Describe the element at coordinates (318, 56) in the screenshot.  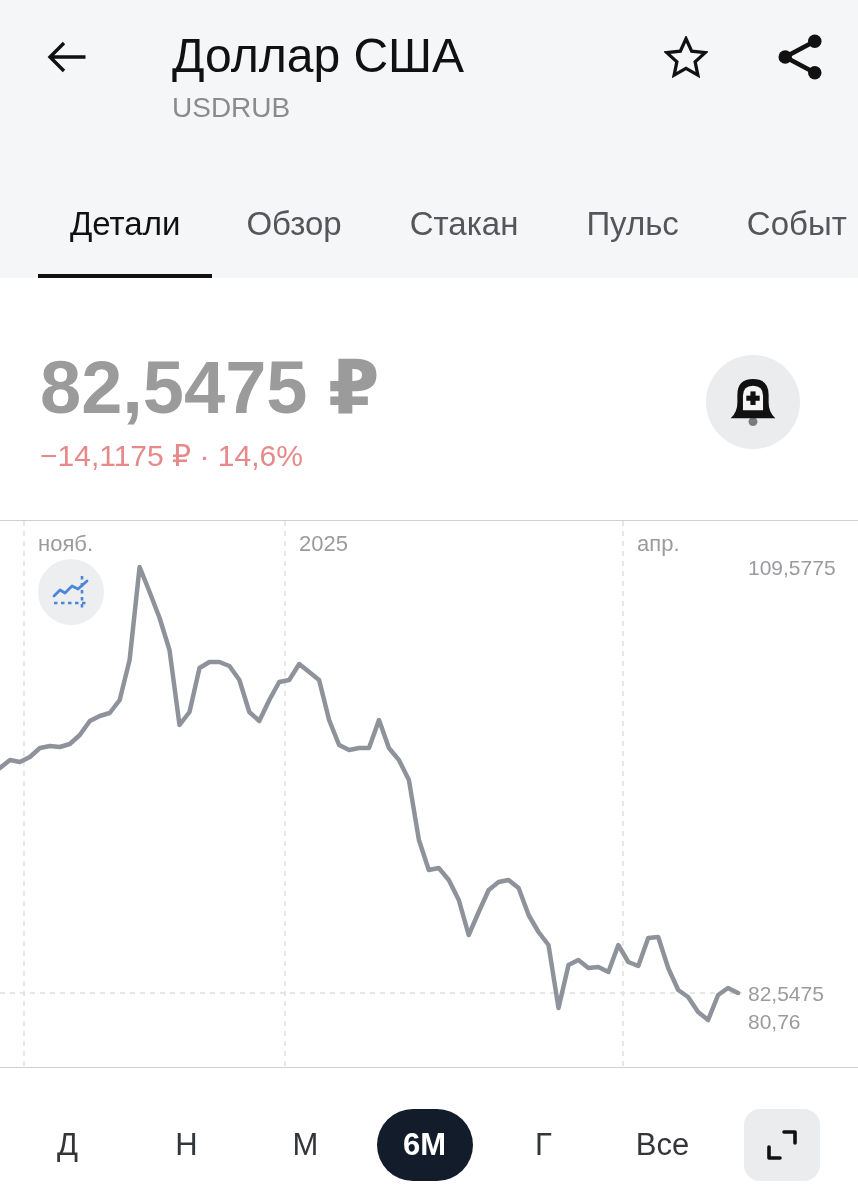
I see `instrument-title: Доллар США` at that location.